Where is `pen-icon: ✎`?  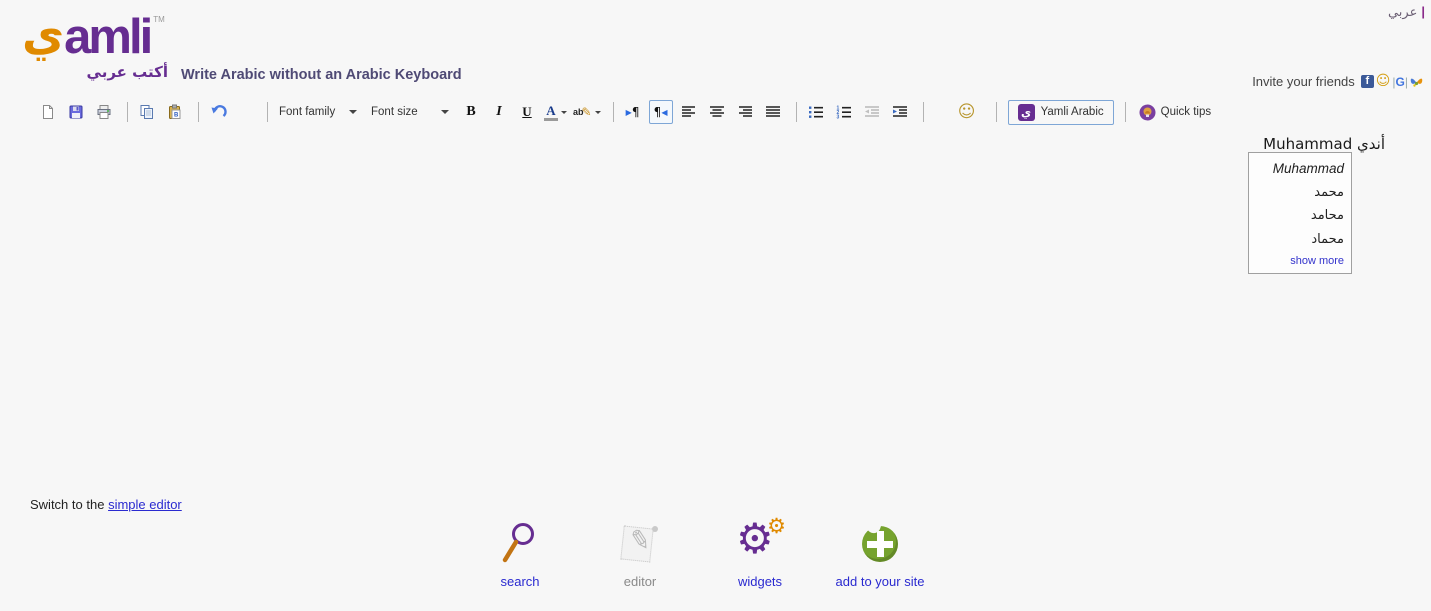
pen-icon: ✎ is located at coordinates (586, 112).